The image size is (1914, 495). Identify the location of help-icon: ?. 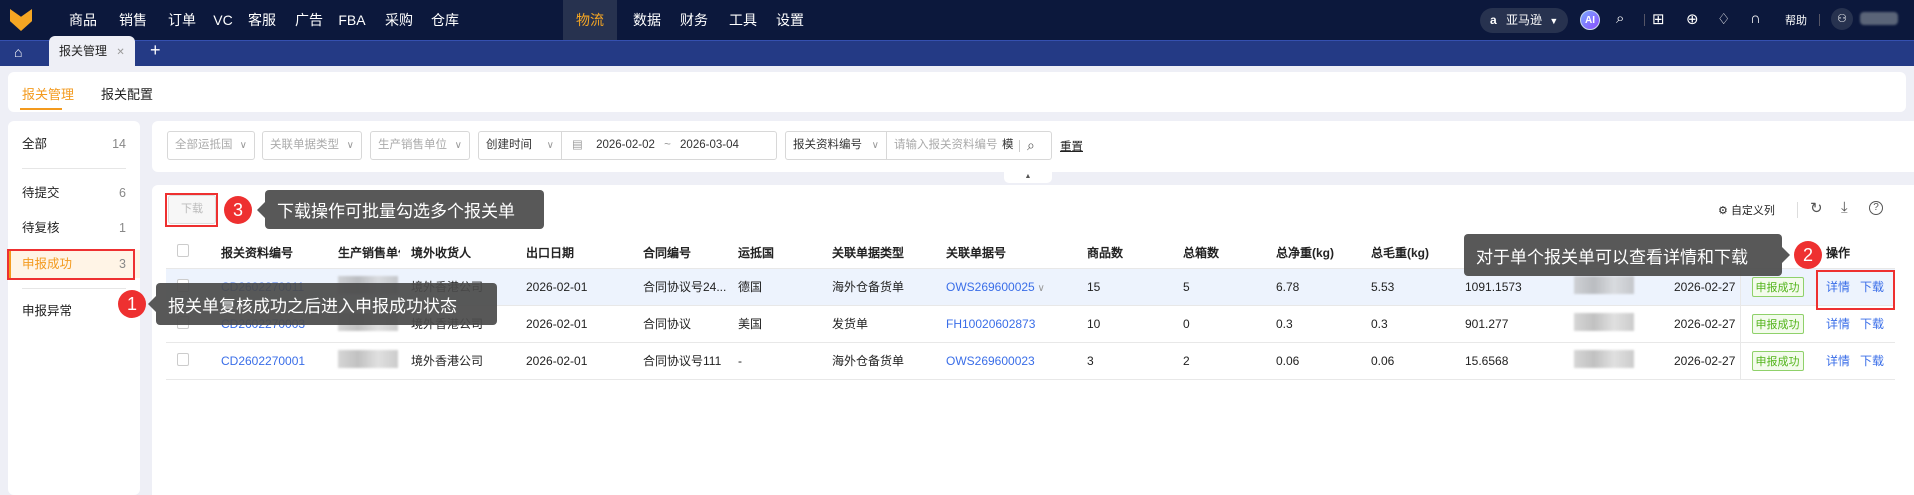
(1876, 208).